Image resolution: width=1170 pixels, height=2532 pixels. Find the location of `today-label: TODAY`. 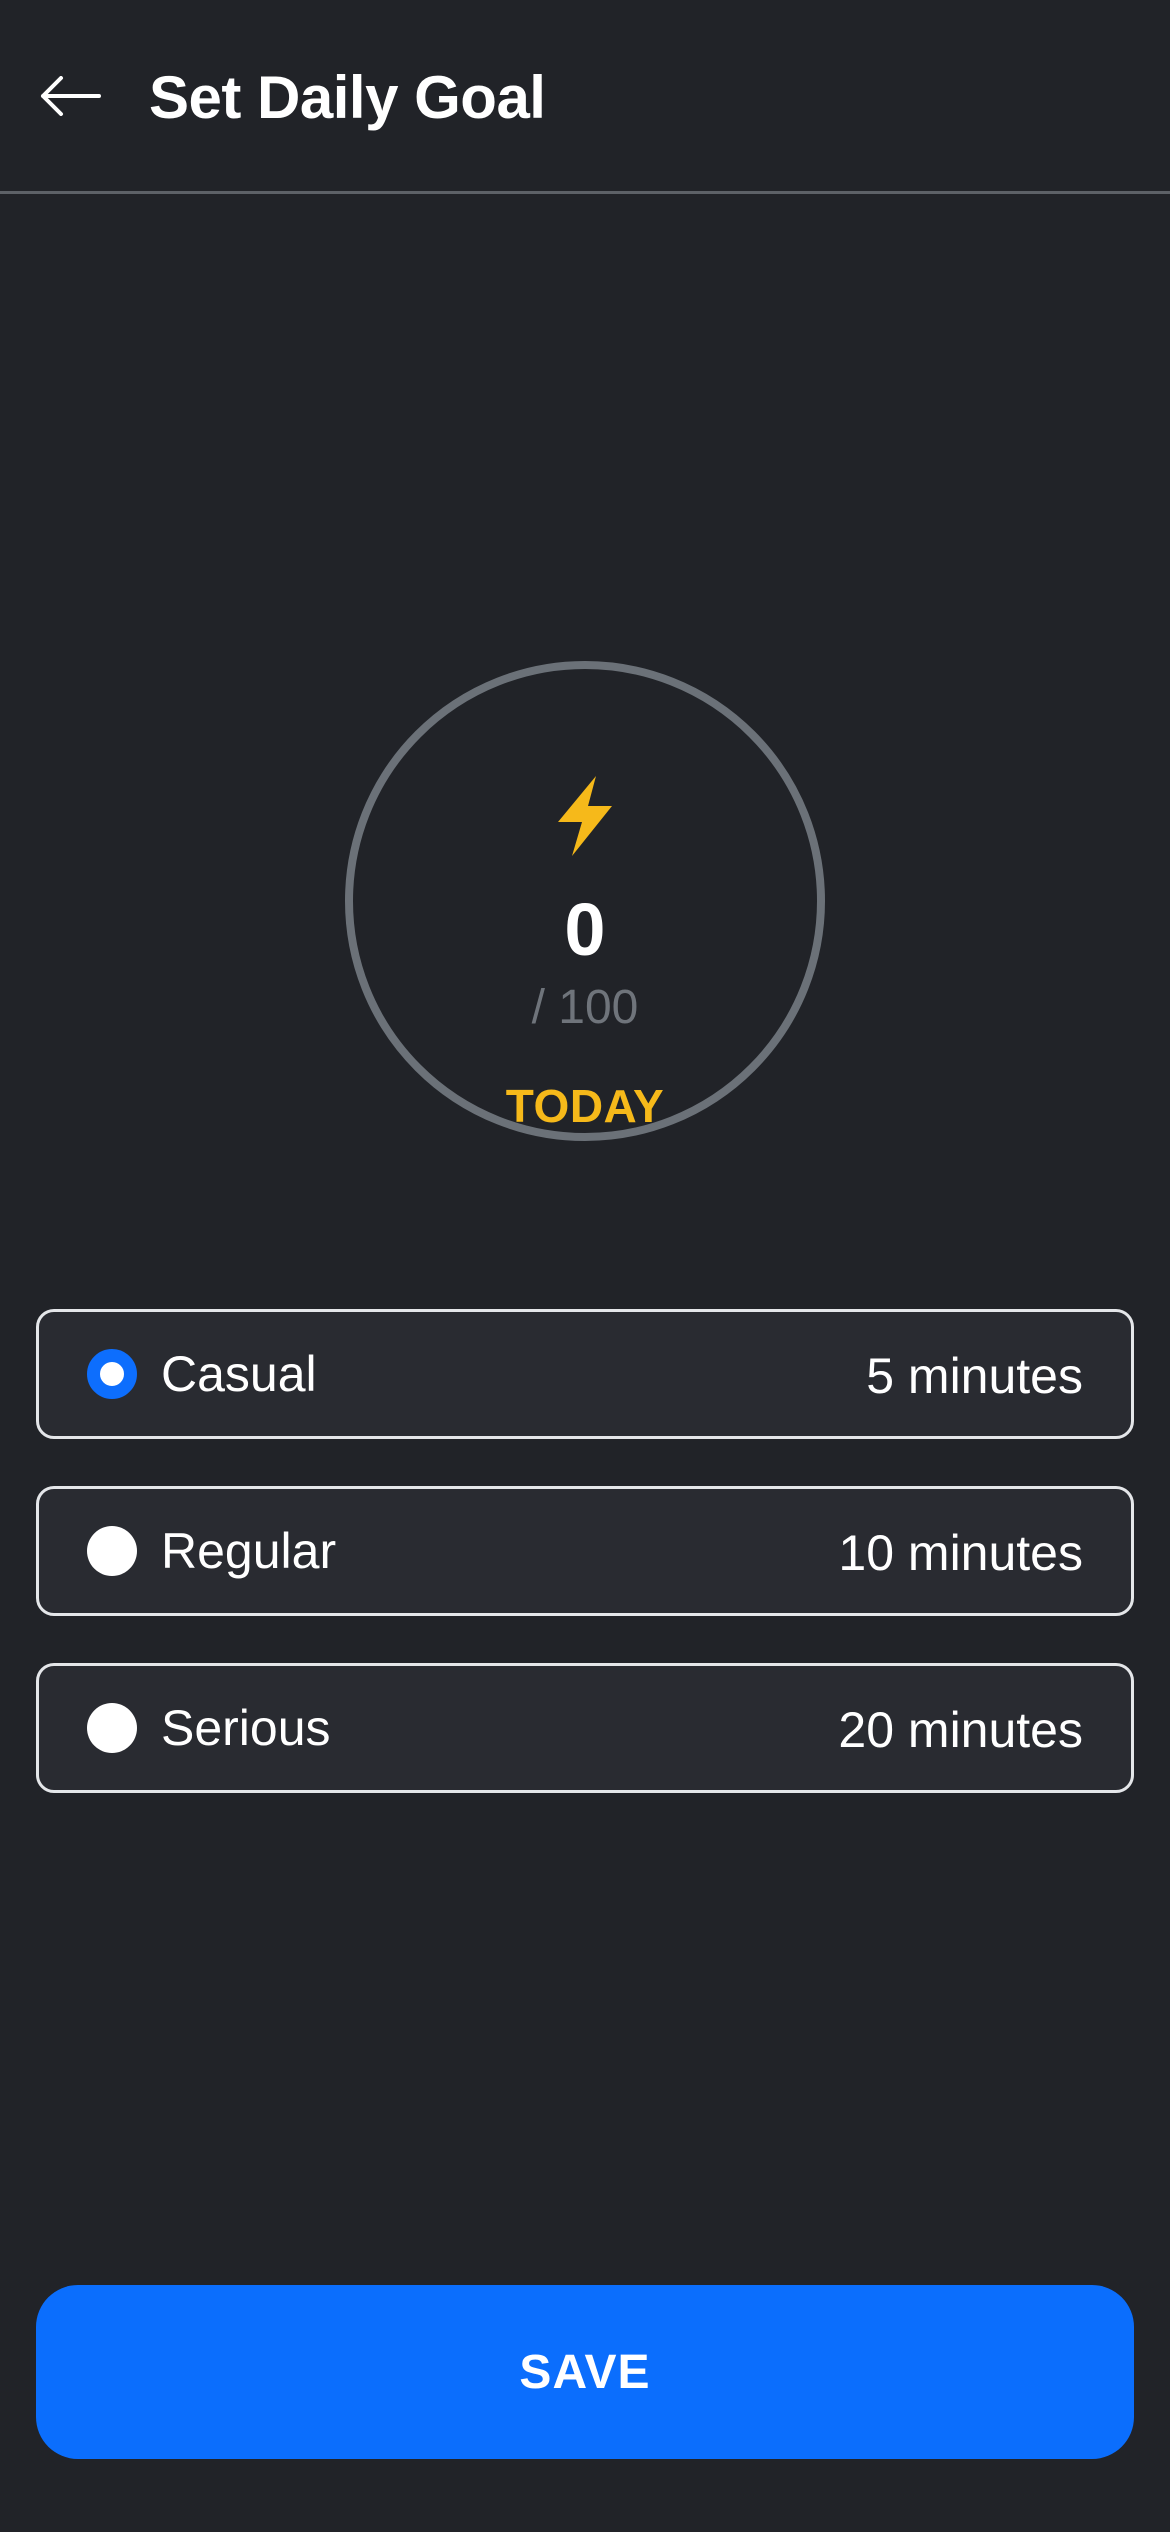

today-label: TODAY is located at coordinates (585, 1106).